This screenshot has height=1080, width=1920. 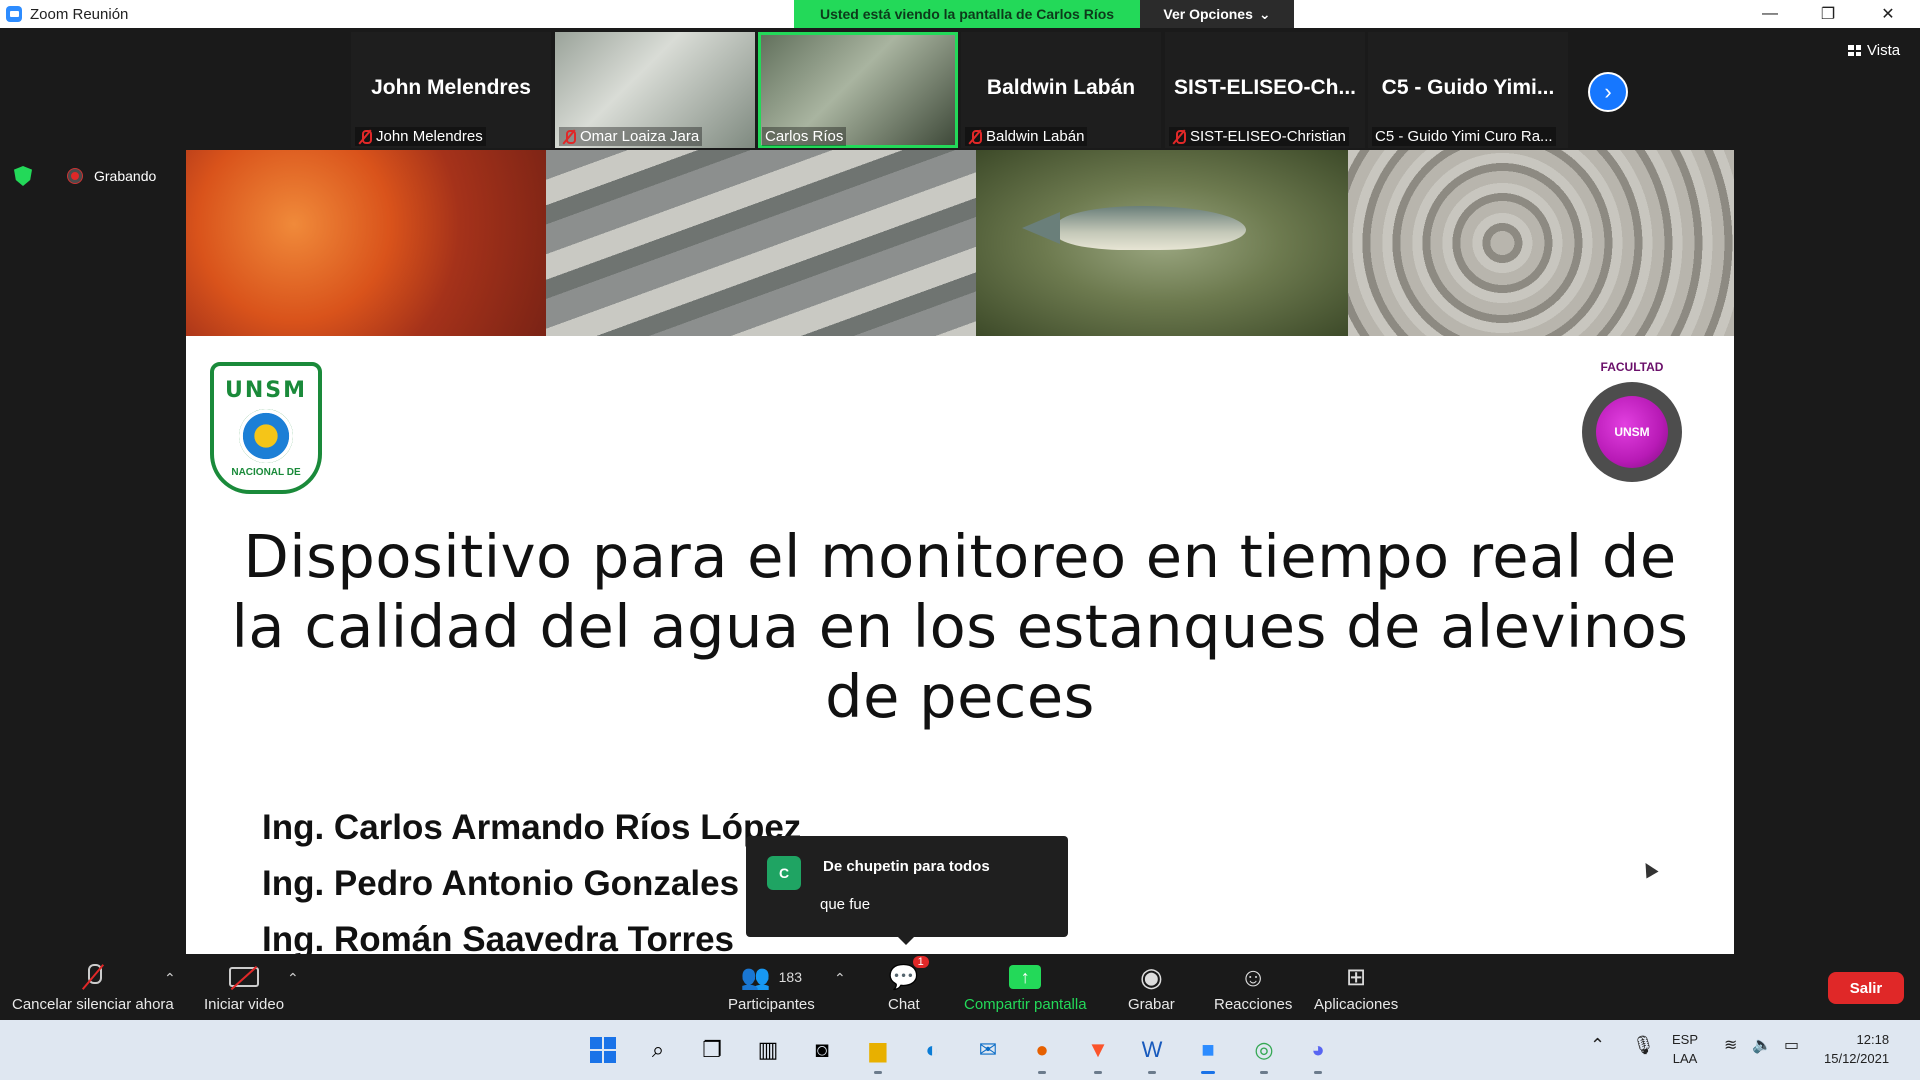 I want to click on active-speaker-video-tile: Carlos Ríos, so click(x=858, y=90).